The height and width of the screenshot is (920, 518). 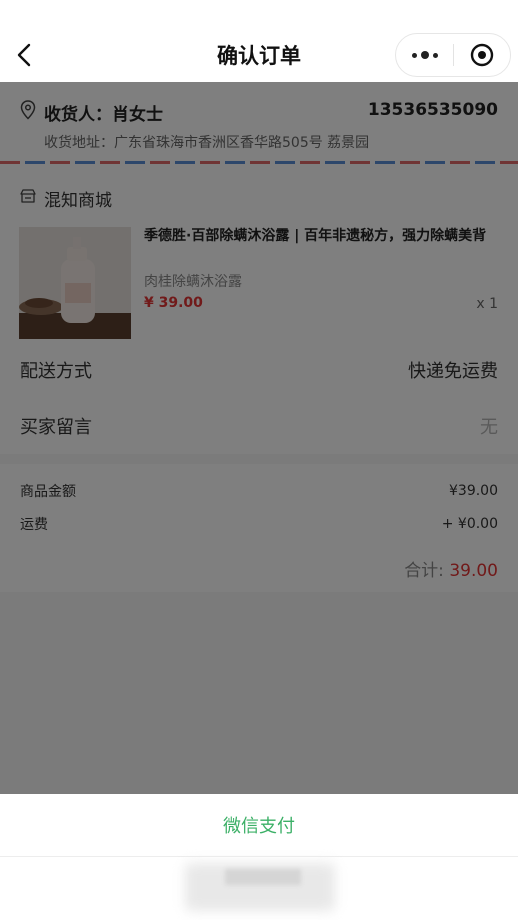 What do you see at coordinates (424, 55) in the screenshot?
I see `more-dots-icon` at bounding box center [424, 55].